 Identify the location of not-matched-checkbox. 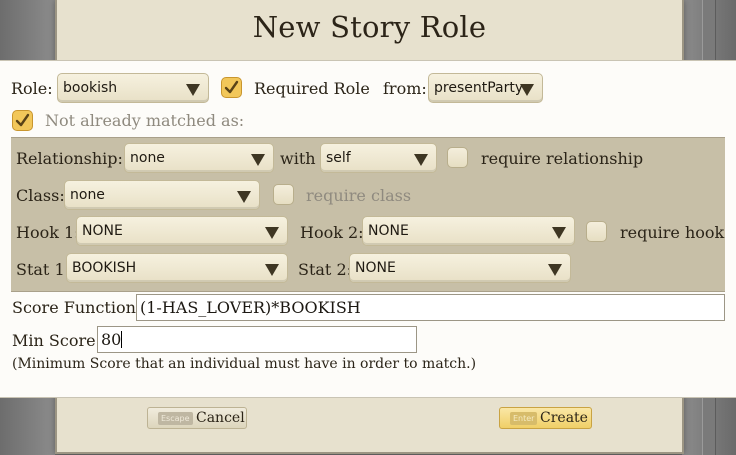
(22, 120).